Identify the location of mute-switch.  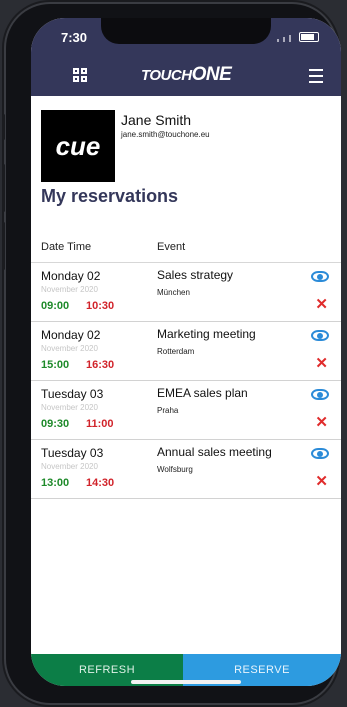
(3, 127).